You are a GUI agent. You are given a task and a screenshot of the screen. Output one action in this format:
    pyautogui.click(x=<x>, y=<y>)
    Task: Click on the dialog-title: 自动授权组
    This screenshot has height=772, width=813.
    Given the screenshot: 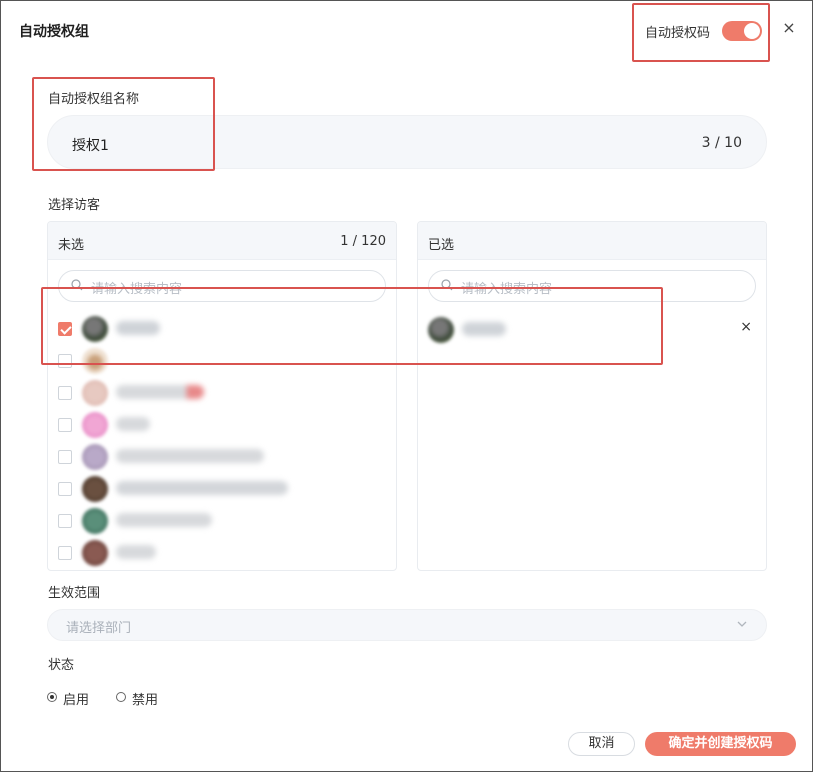 What is the action you would take?
    pyautogui.click(x=54, y=32)
    